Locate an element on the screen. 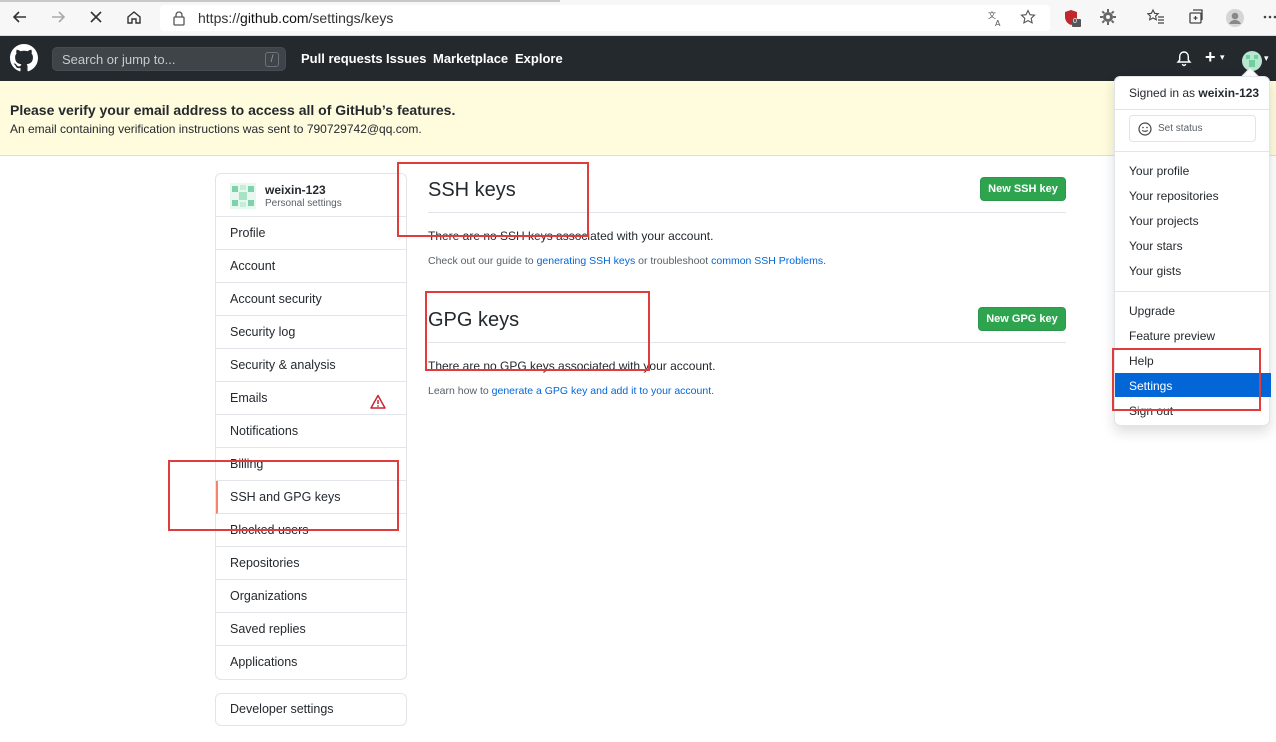  menu-your-stars: Your stars is located at coordinates (1156, 246).